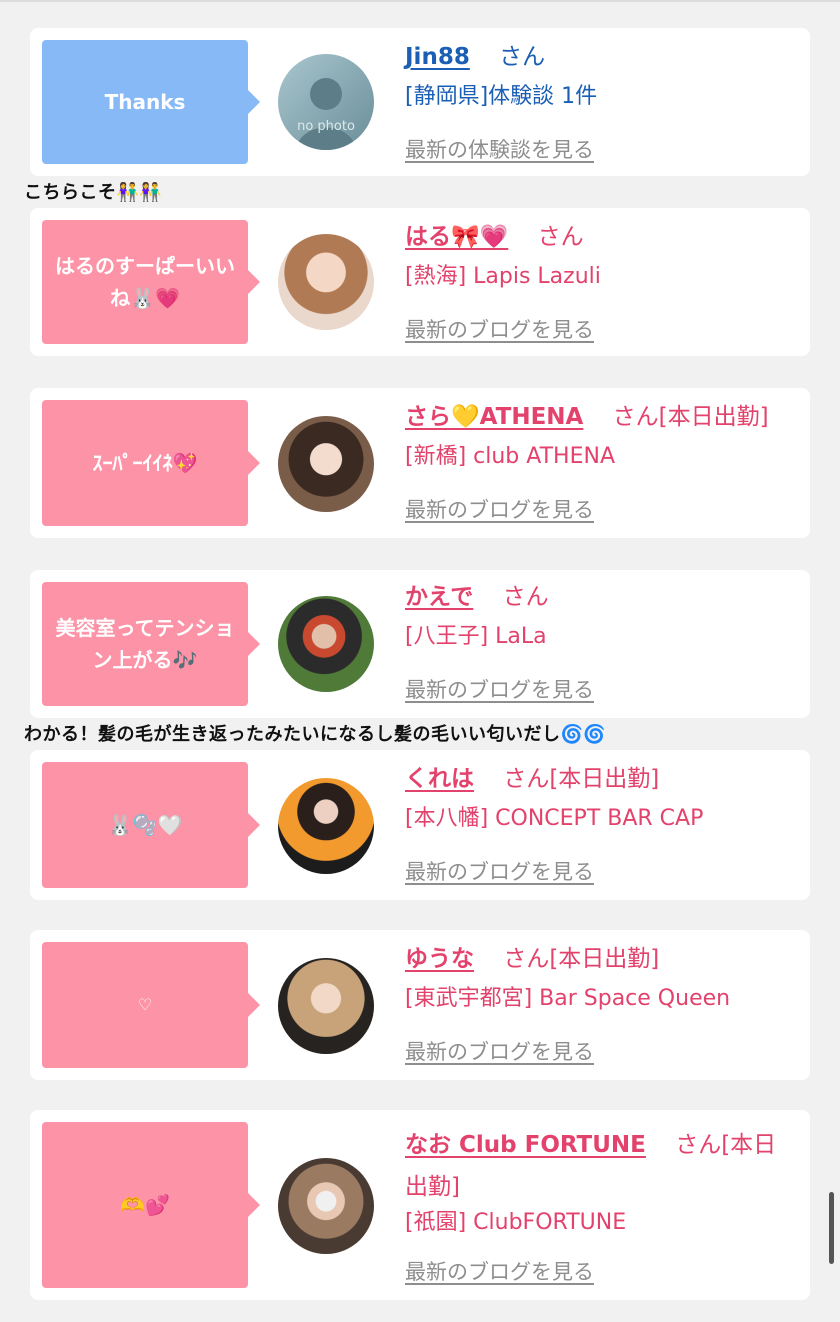  I want to click on avatar-no-photo: no photo, so click(326, 102).